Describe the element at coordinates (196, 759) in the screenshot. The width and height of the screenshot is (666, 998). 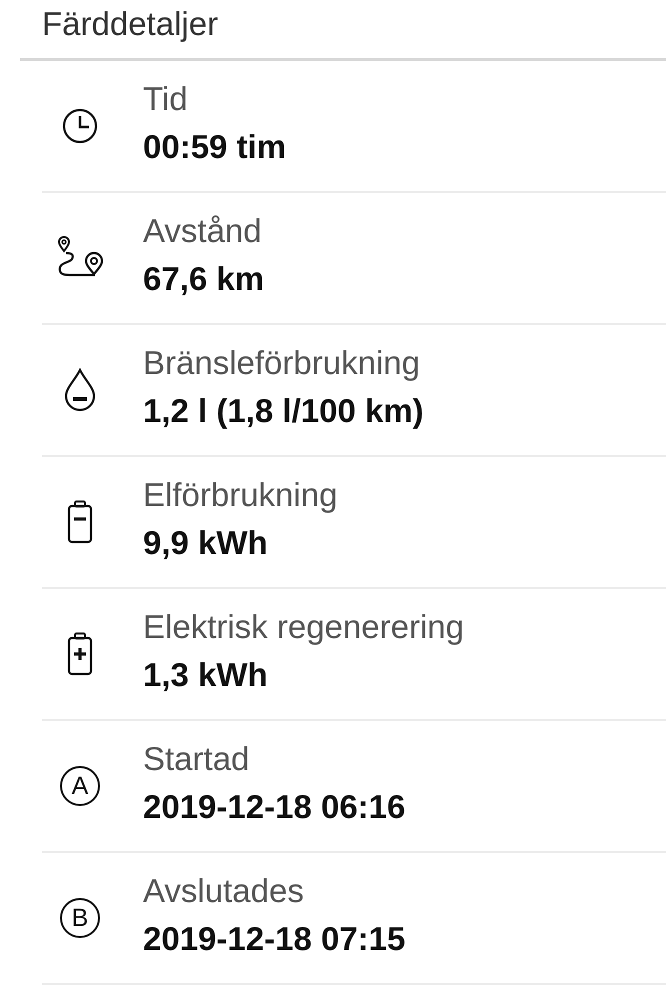
I see `field-label: Startad` at that location.